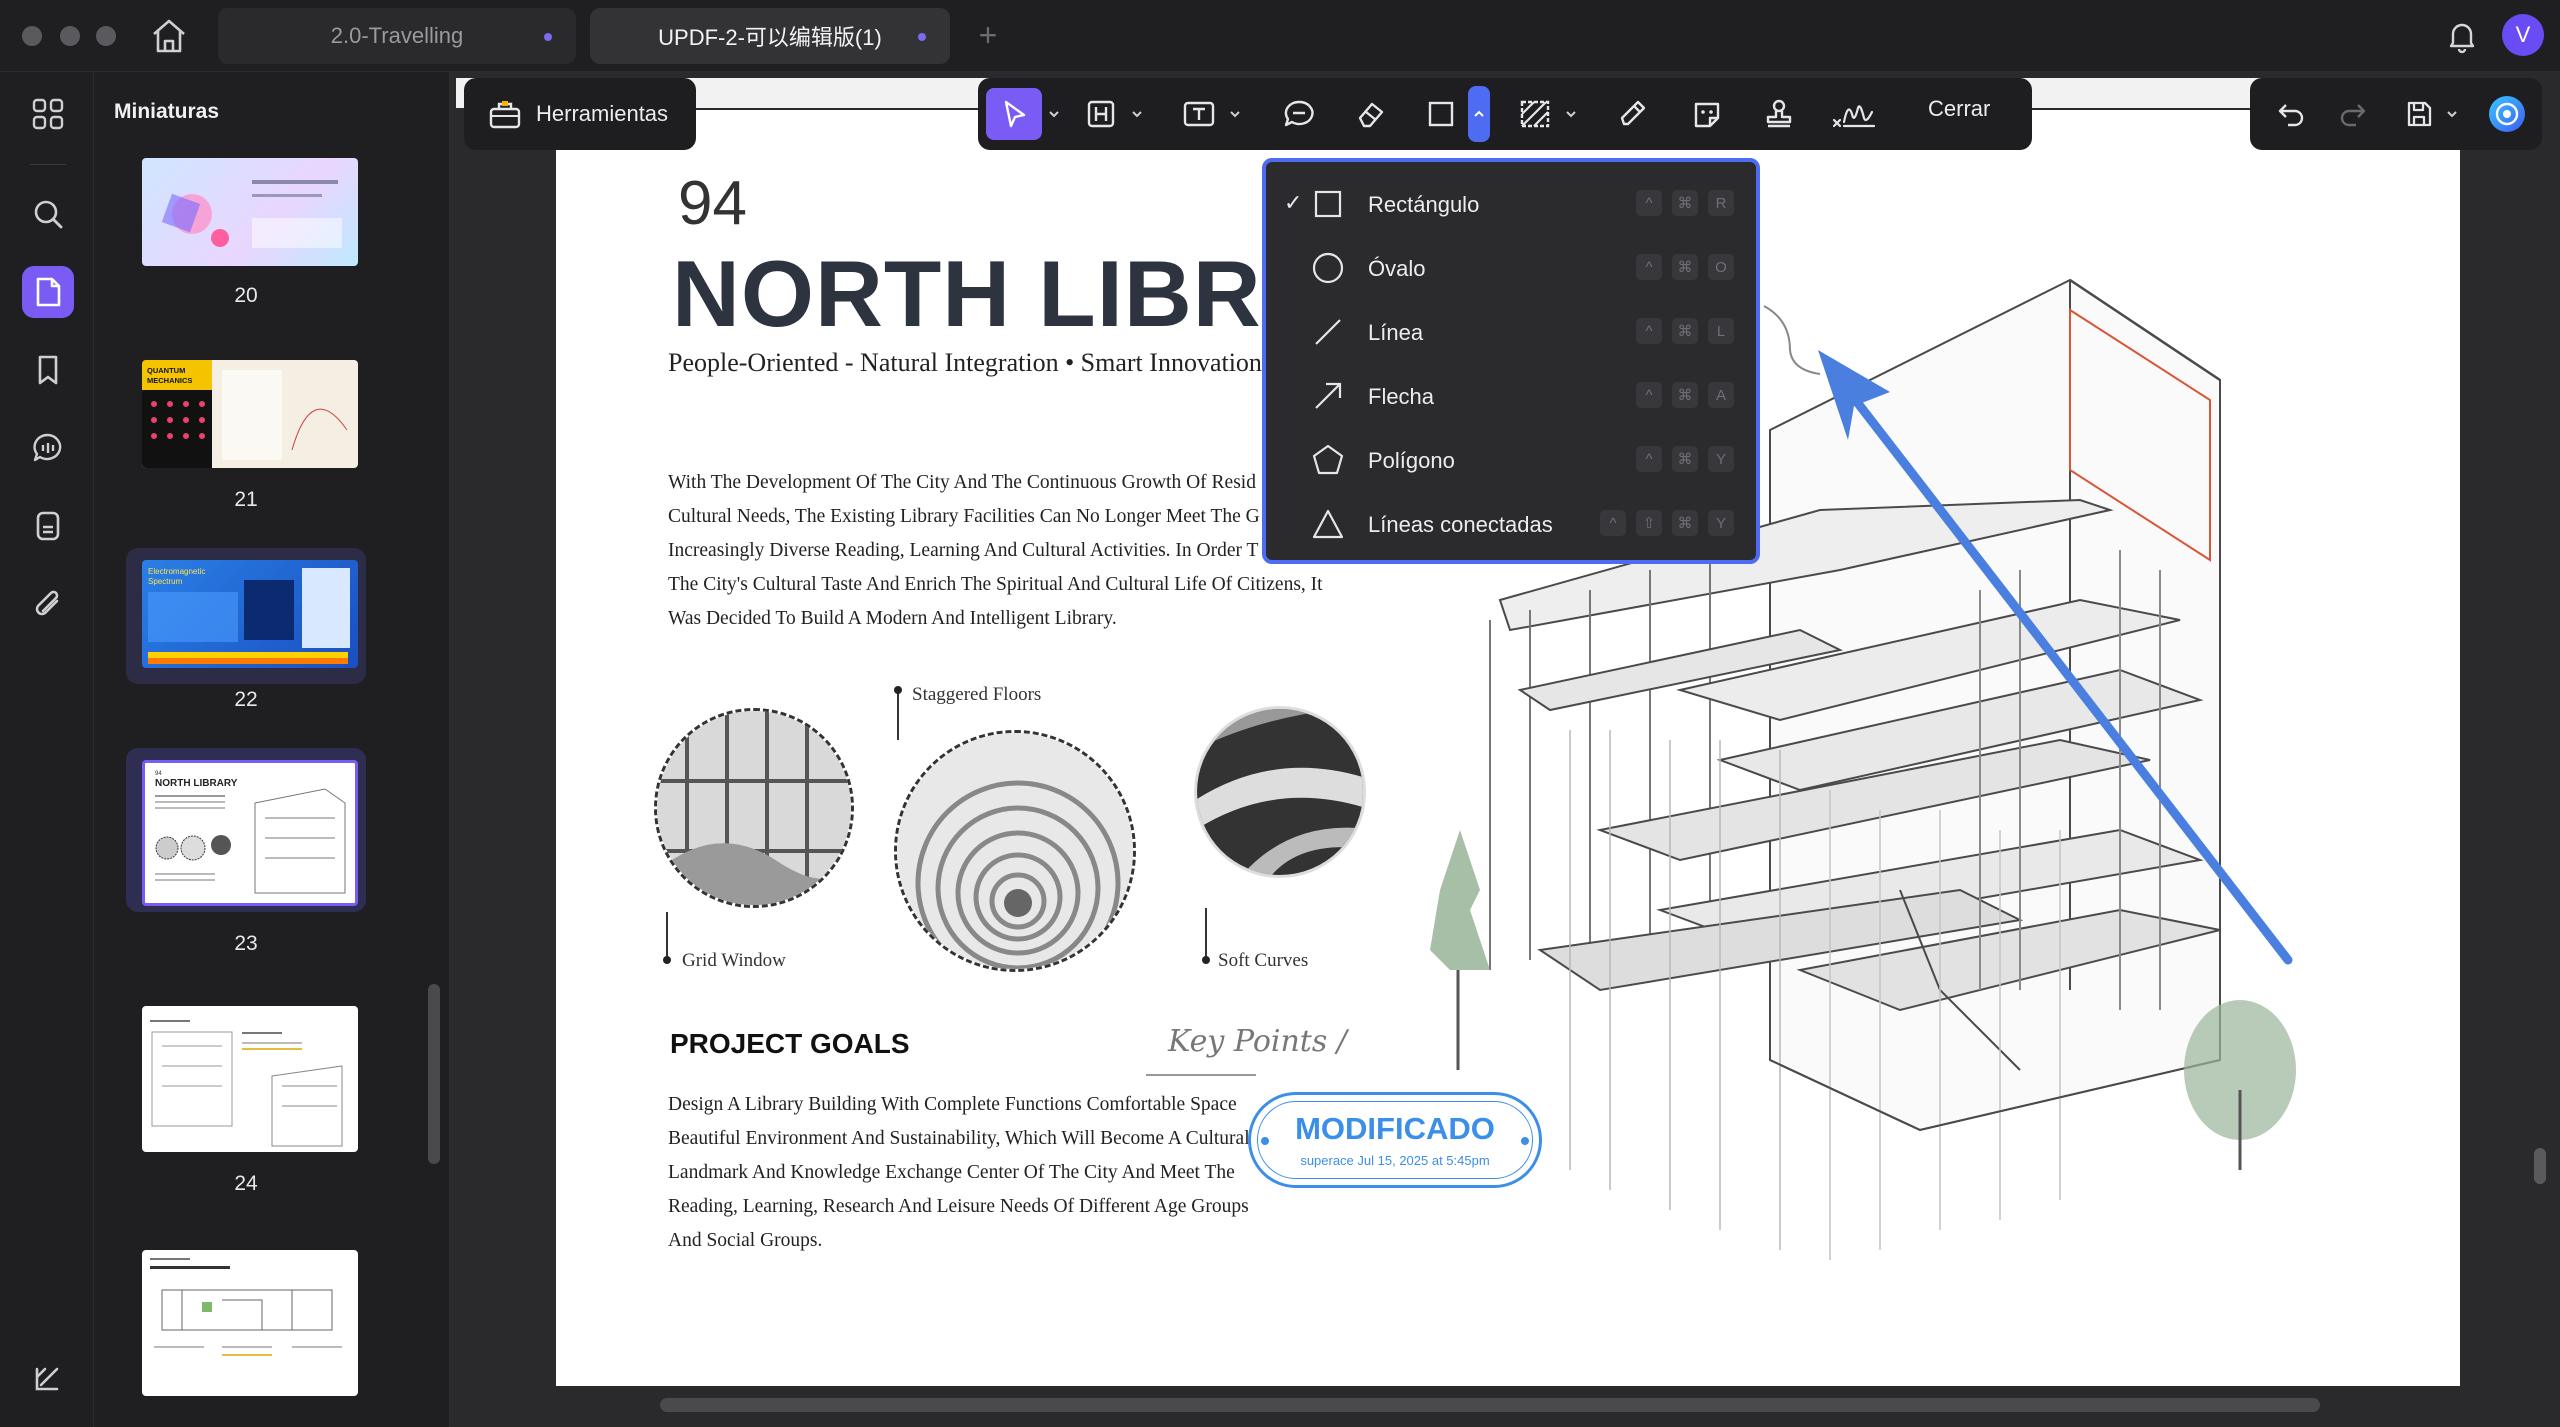 This screenshot has width=2560, height=1427. Describe the element at coordinates (1511, 204) in the screenshot. I see `menu-item-rectangle: ✓ Rectángulo ^ ⌘ R` at that location.